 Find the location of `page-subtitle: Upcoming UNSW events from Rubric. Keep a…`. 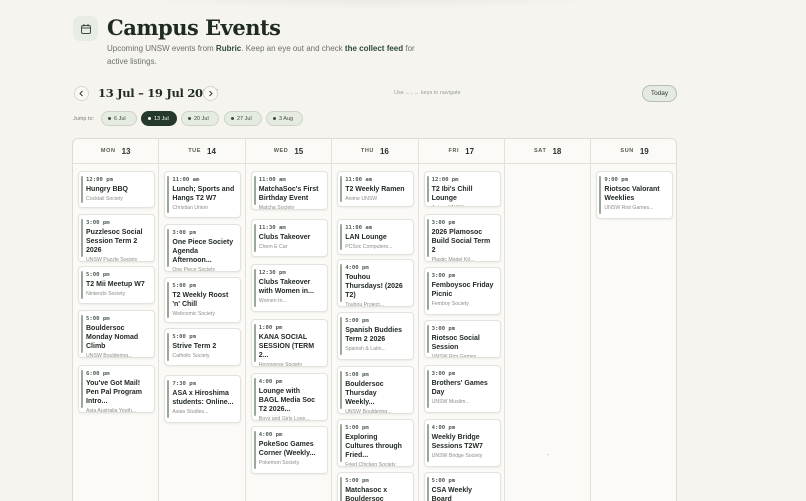

page-subtitle: Upcoming UNSW events from Rubric. Keep a… is located at coordinates (267, 55).